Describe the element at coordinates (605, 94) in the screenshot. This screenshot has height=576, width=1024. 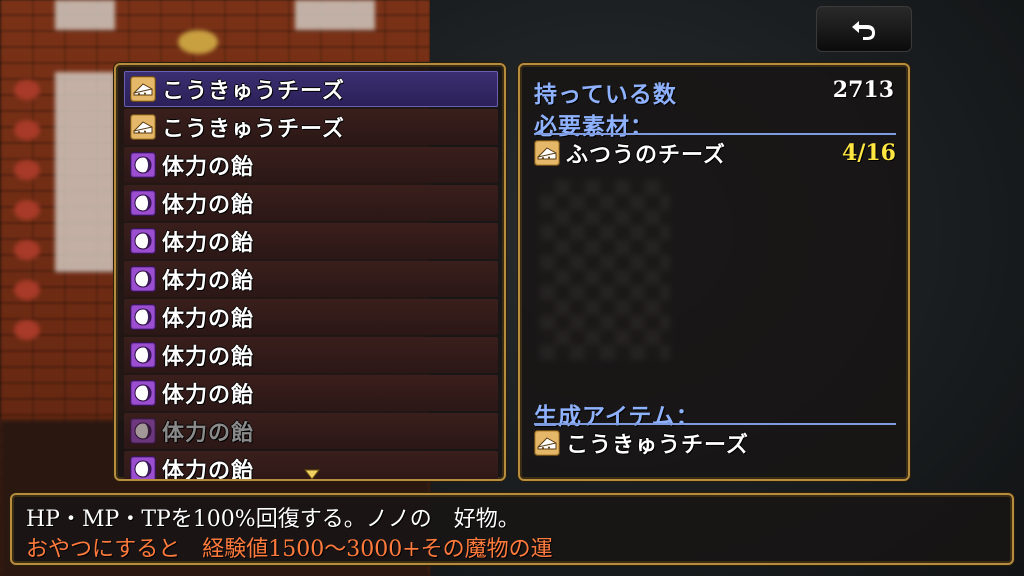
I see `owned-count-label: 持っている数` at that location.